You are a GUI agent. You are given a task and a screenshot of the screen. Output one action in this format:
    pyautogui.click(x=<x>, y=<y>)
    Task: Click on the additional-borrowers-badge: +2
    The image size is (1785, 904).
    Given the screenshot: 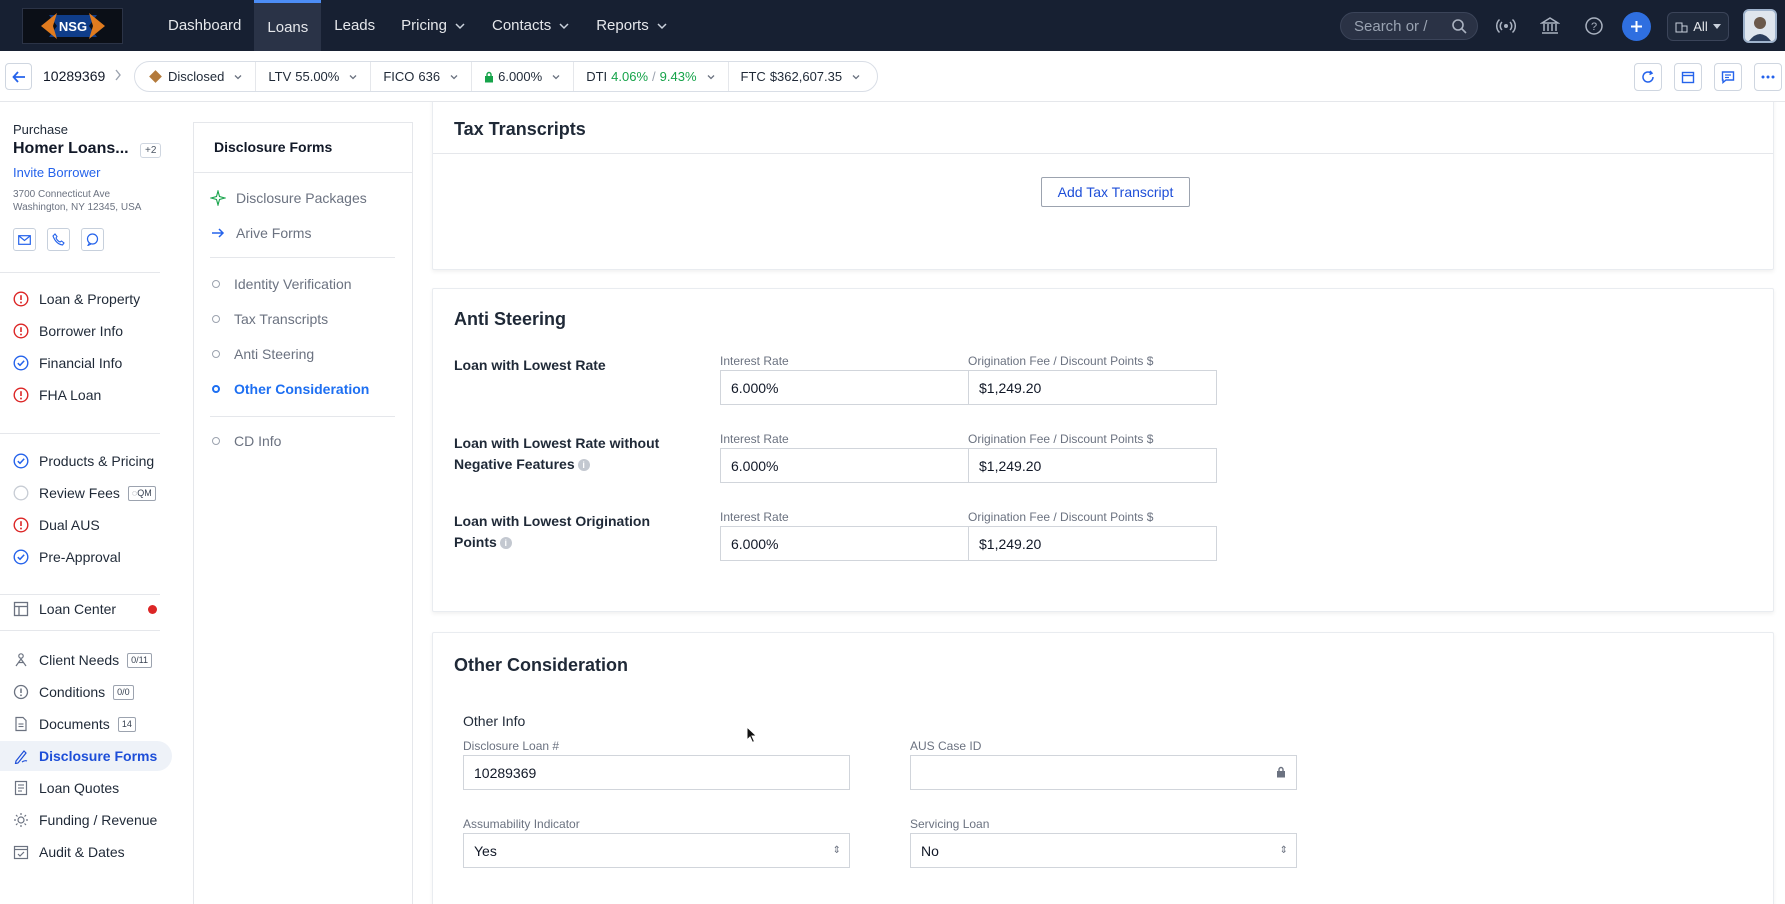 What is the action you would take?
    pyautogui.click(x=151, y=150)
    